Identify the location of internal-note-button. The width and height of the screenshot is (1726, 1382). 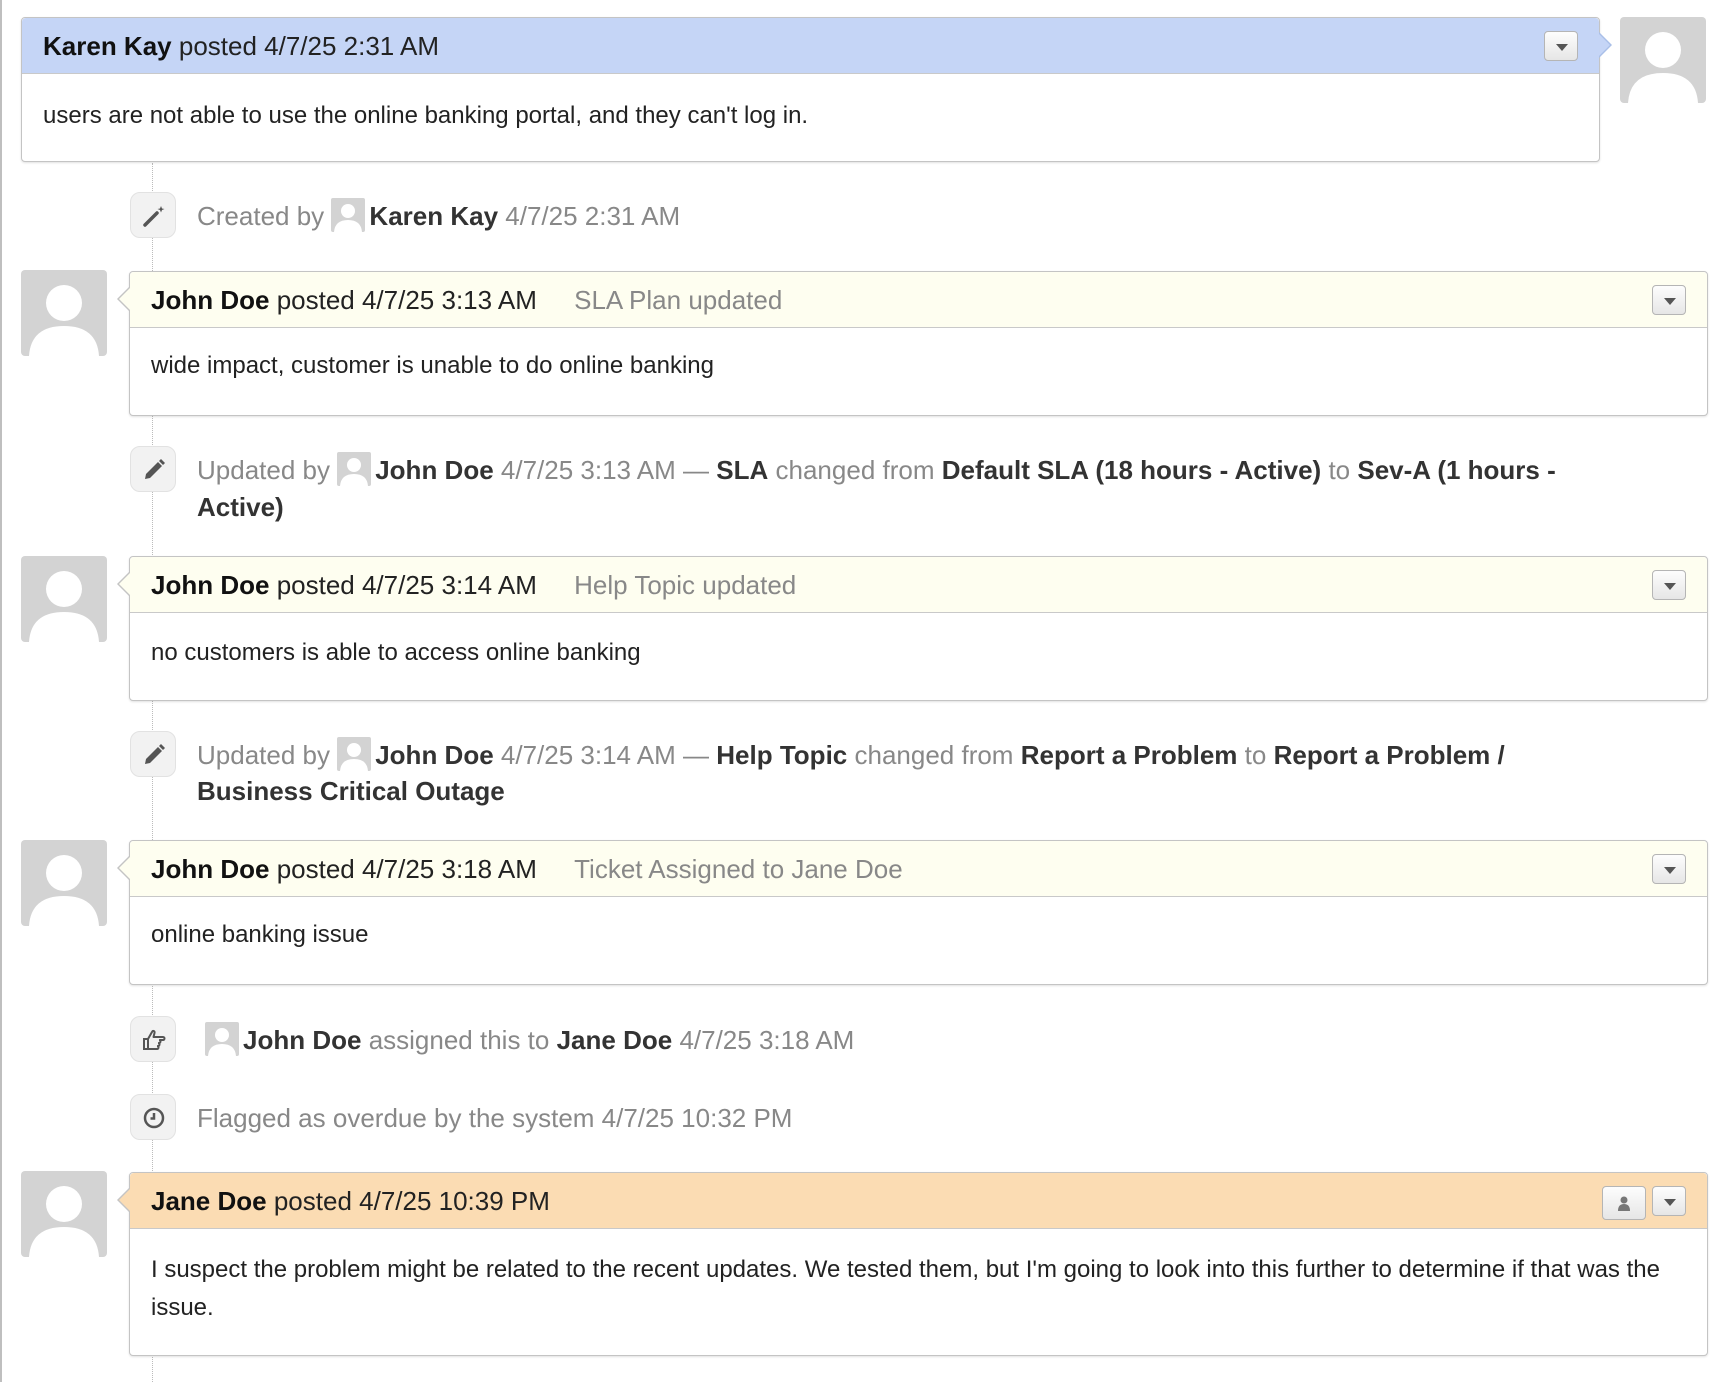
(1624, 1203).